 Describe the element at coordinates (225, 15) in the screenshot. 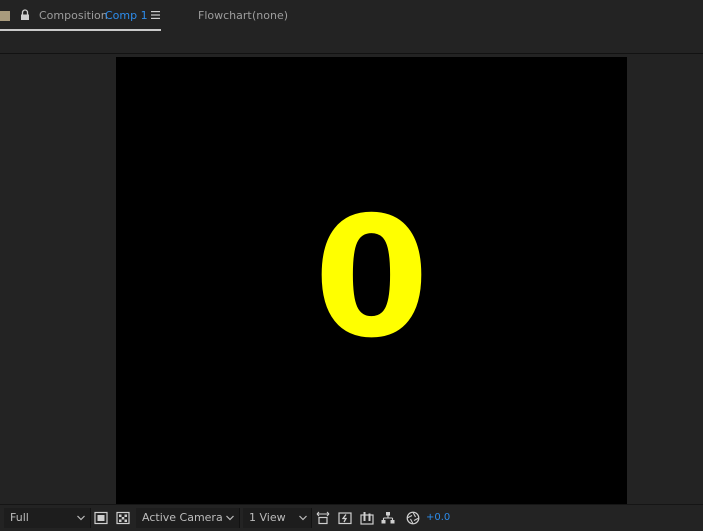

I see `tab-flowchart: Flowchart` at that location.